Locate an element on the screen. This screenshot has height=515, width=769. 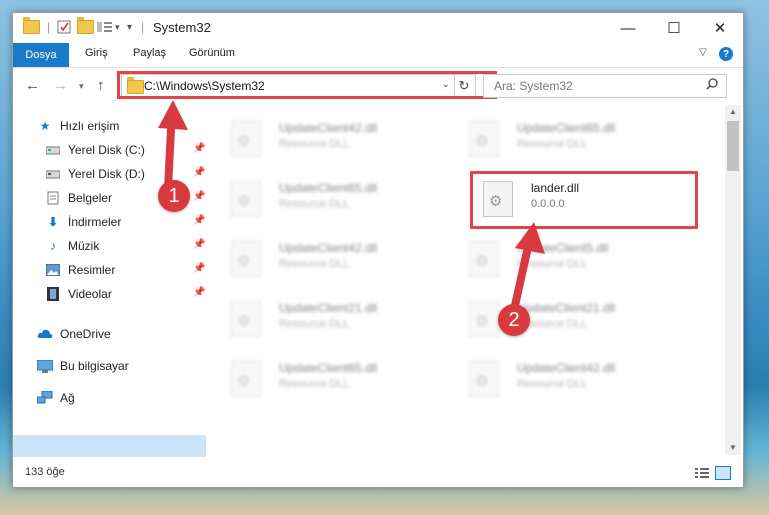
sidebar-item-disk-c: Yerel Disk (C:) is located at coordinates (95, 150).